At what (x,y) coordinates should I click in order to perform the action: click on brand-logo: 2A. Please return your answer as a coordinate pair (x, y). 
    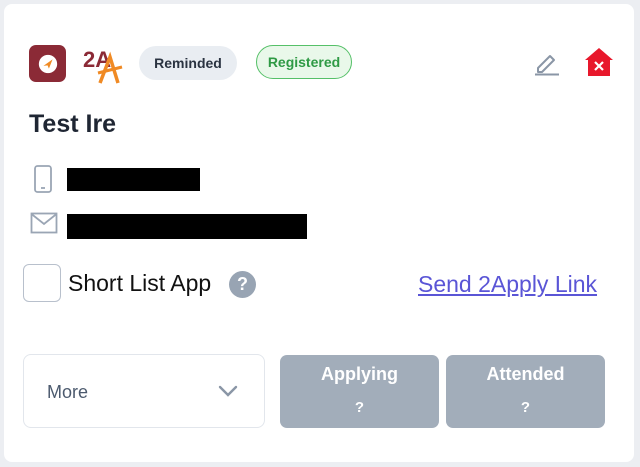
    Looking at the image, I should click on (103, 64).